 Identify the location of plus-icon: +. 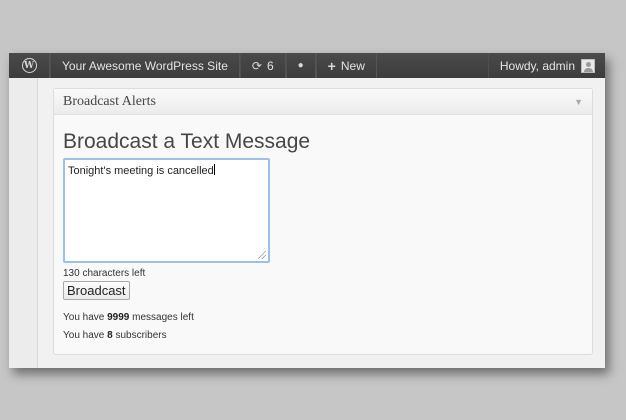
(331, 65).